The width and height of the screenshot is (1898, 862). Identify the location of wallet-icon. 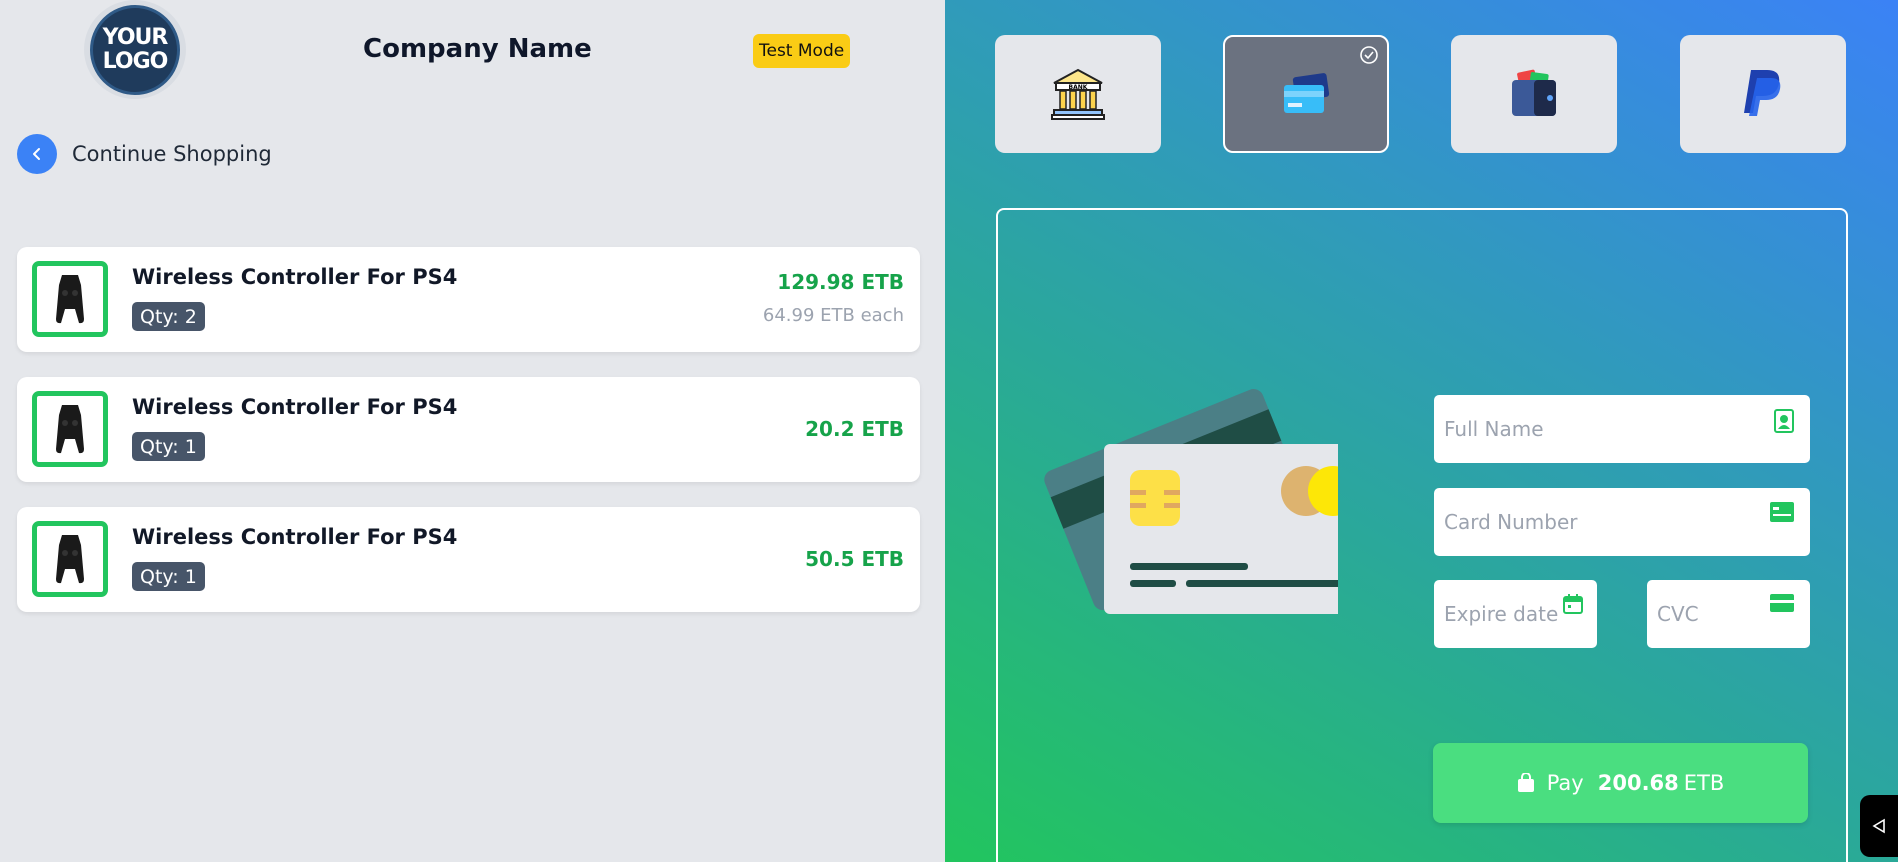
(1534, 92).